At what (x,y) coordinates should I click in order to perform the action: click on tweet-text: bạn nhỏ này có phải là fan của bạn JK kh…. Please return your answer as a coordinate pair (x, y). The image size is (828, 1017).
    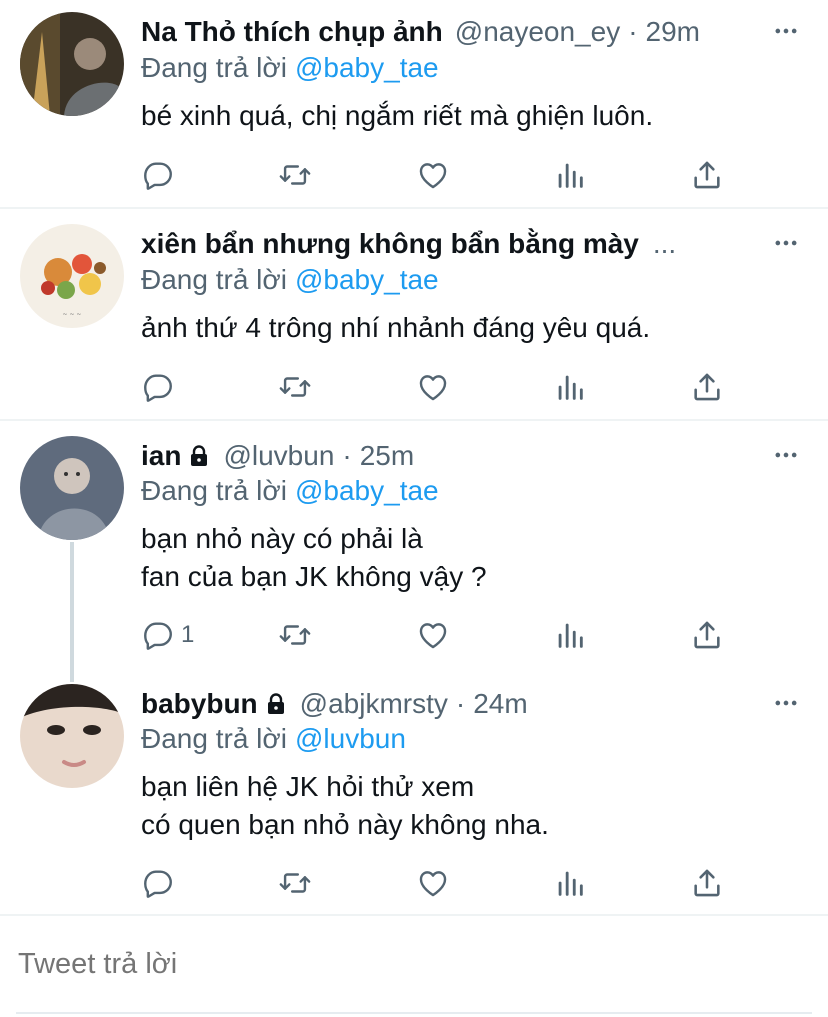
    Looking at the image, I should click on (314, 557).